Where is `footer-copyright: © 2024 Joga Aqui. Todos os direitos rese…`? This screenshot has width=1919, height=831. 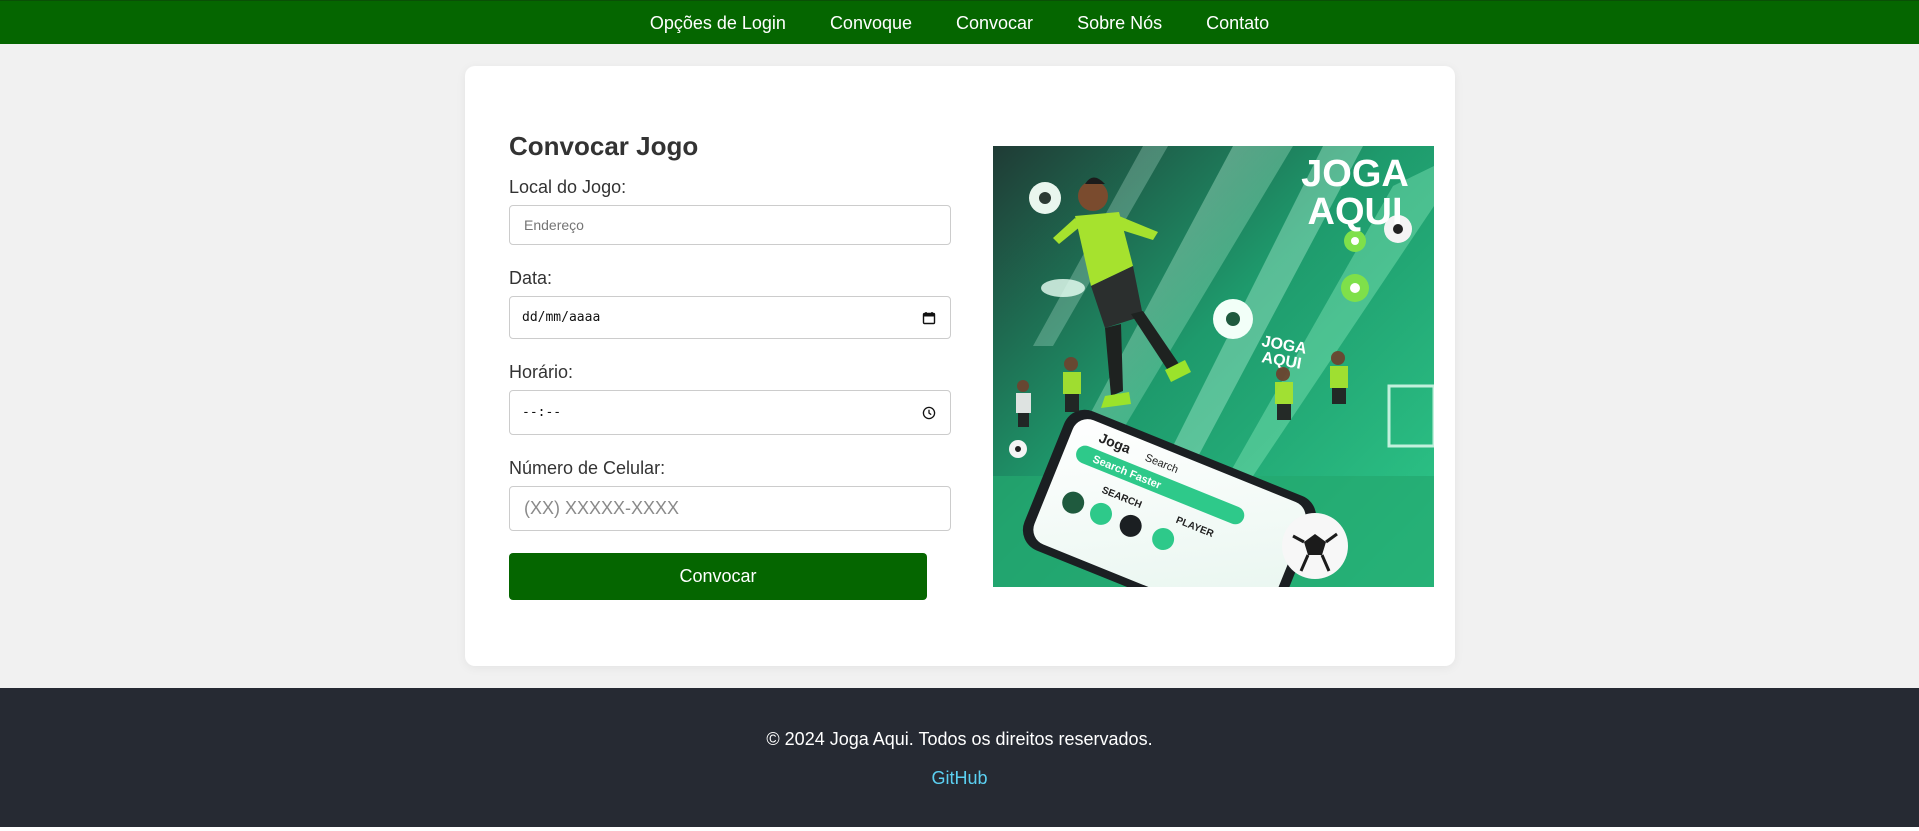
footer-copyright: © 2024 Joga Aqui. Todos os direitos rese… is located at coordinates (959, 739).